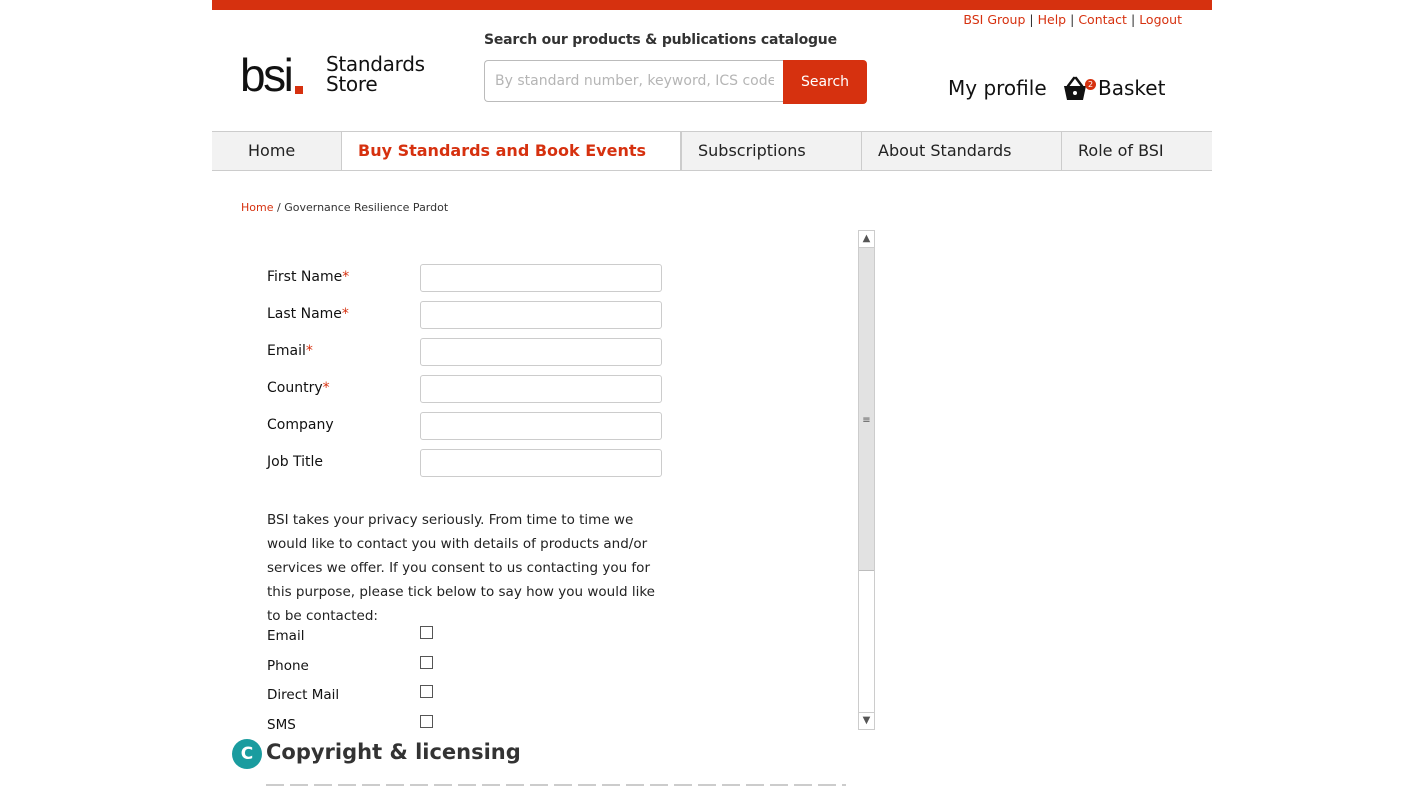 The width and height of the screenshot is (1423, 786). I want to click on contact-phone-label: Phone, so click(288, 666).